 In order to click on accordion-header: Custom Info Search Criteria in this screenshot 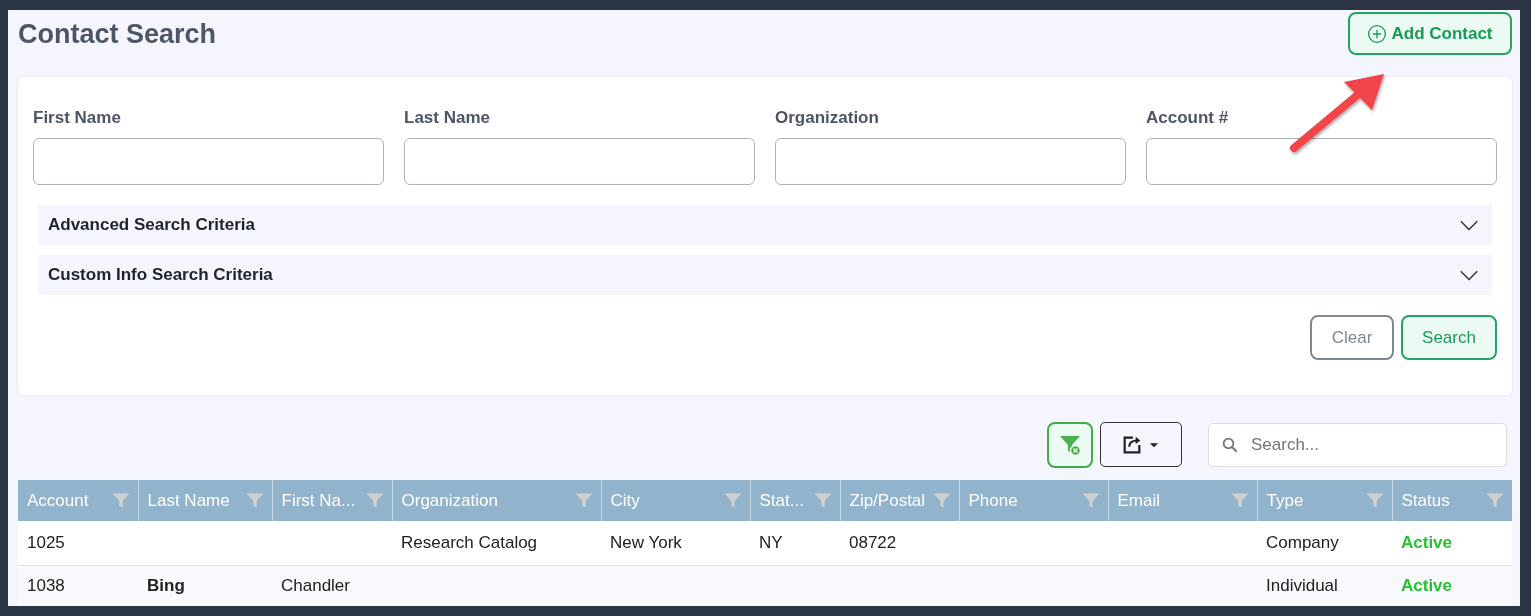, I will do `click(765, 275)`.